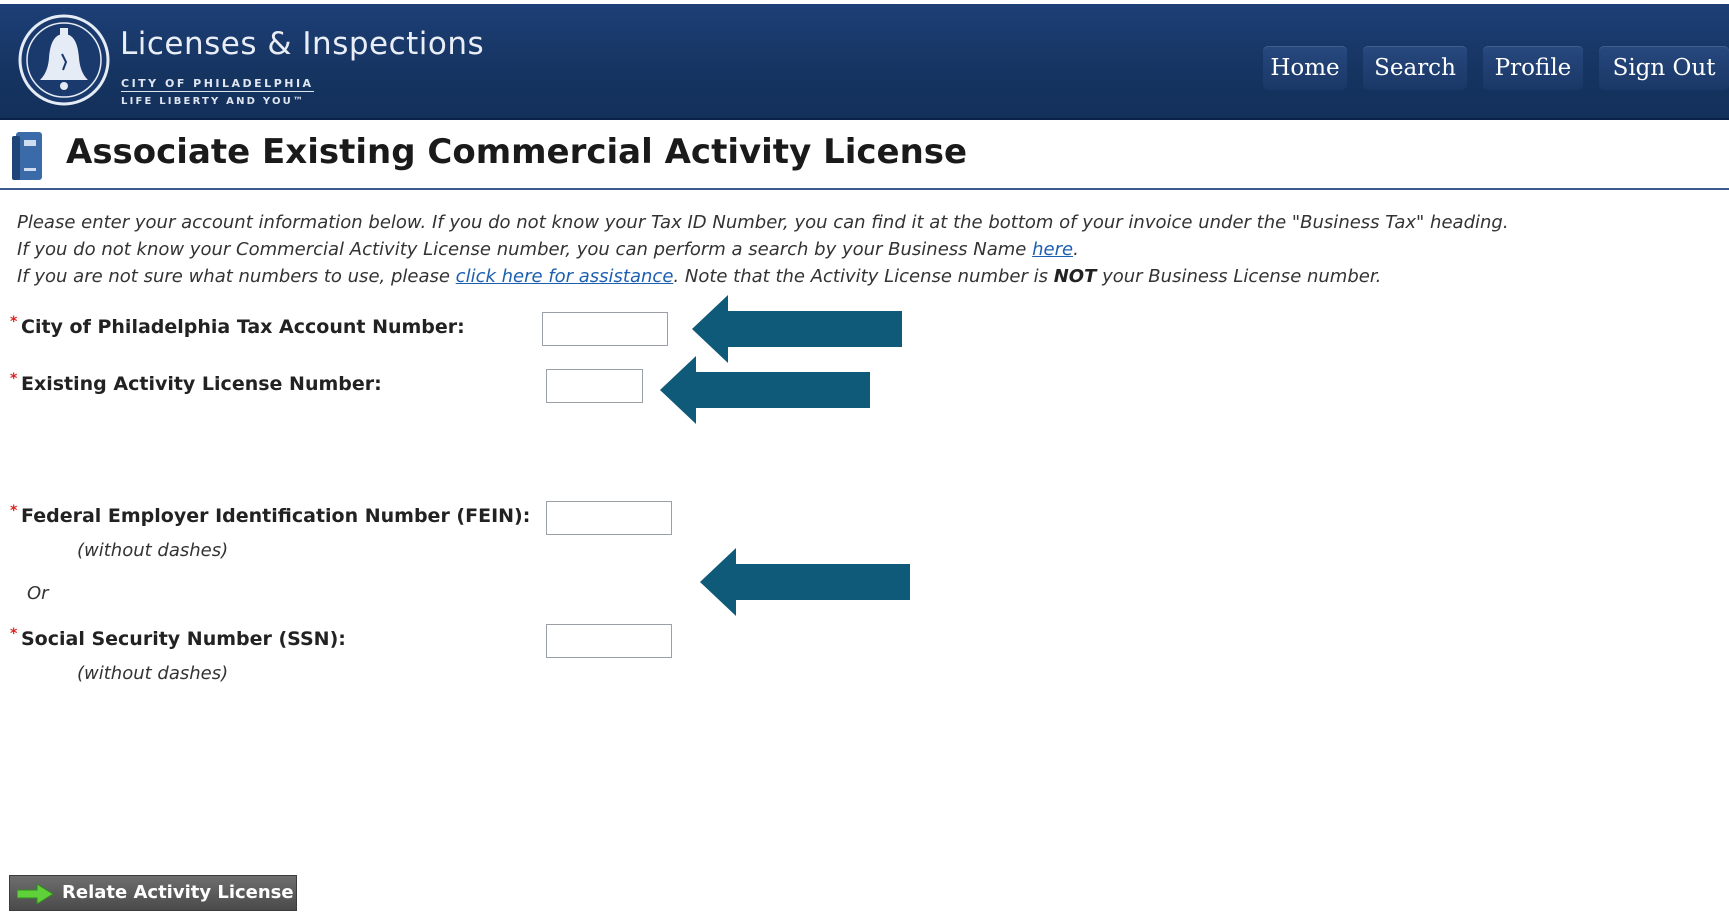  I want to click on nav-profile-button: Profile, so click(1533, 68).